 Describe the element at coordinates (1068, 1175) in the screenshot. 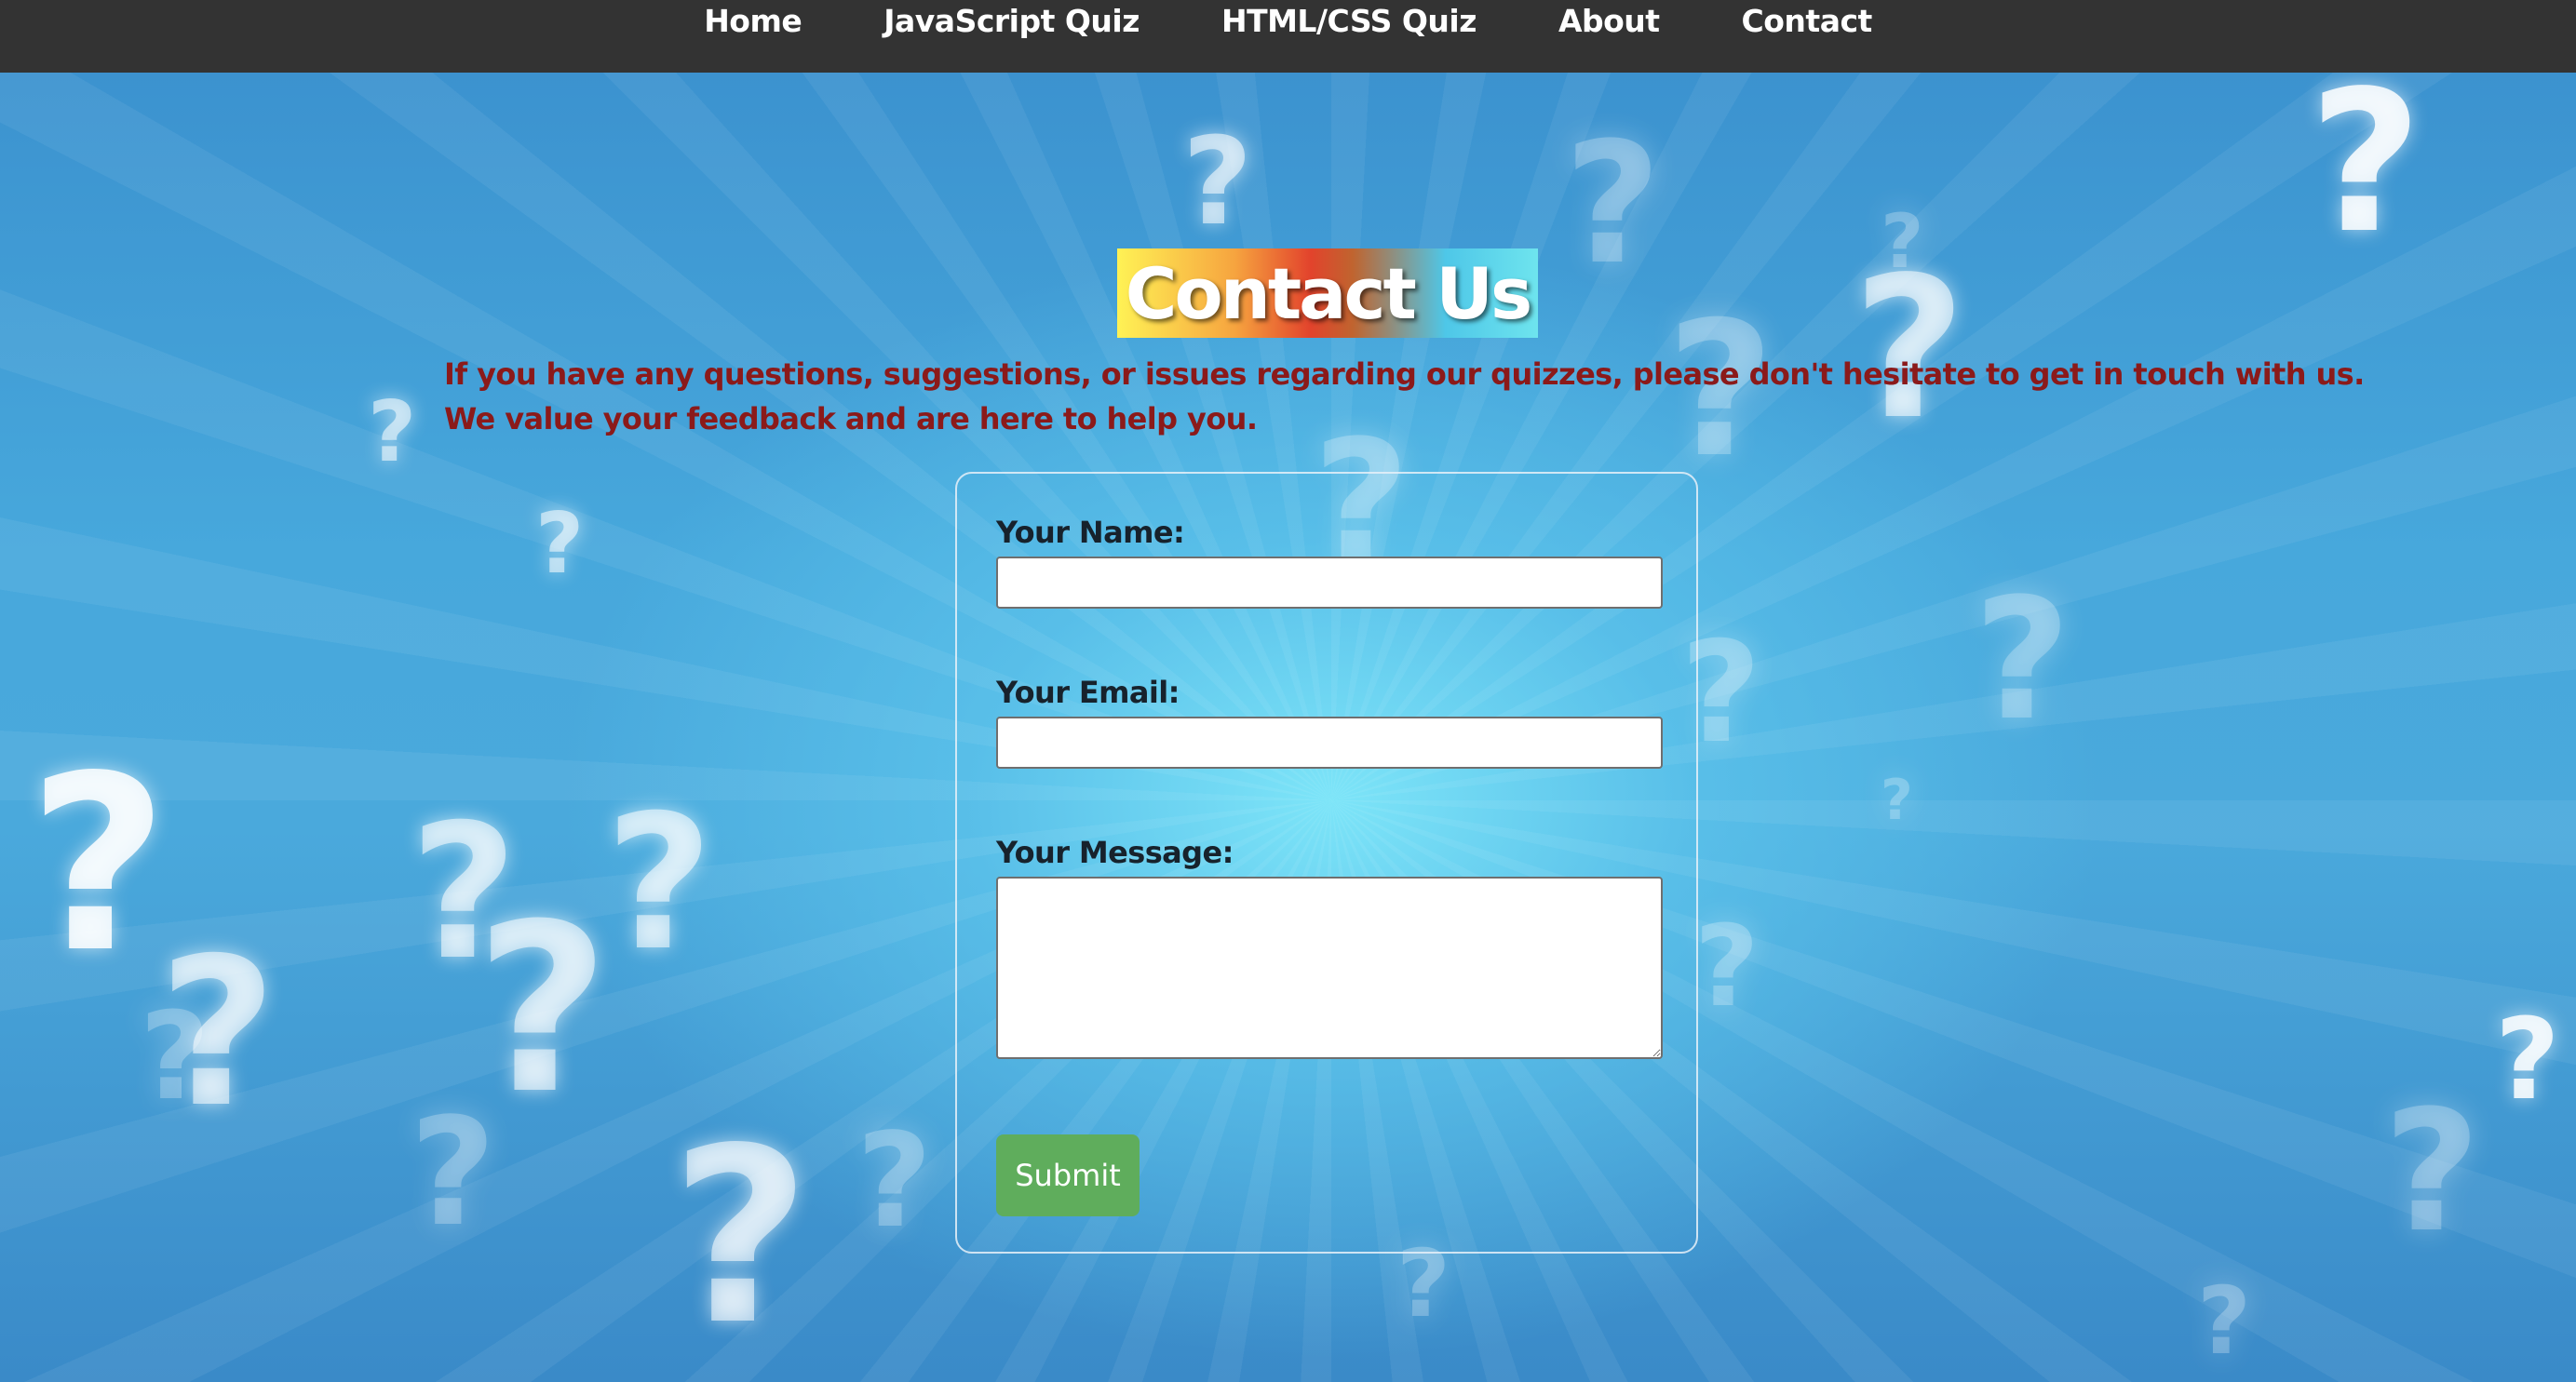

I see `submit-button: Submit` at that location.